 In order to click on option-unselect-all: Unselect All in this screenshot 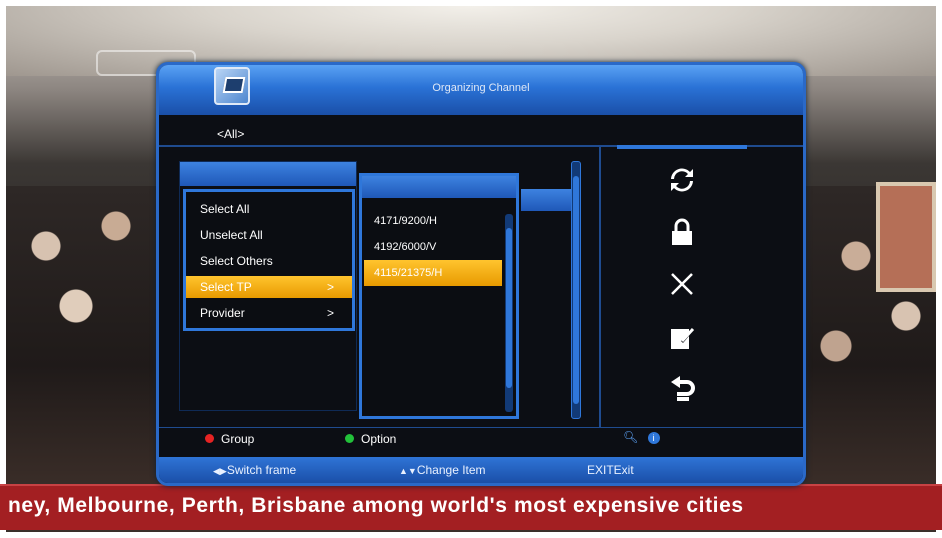, I will do `click(269, 235)`.